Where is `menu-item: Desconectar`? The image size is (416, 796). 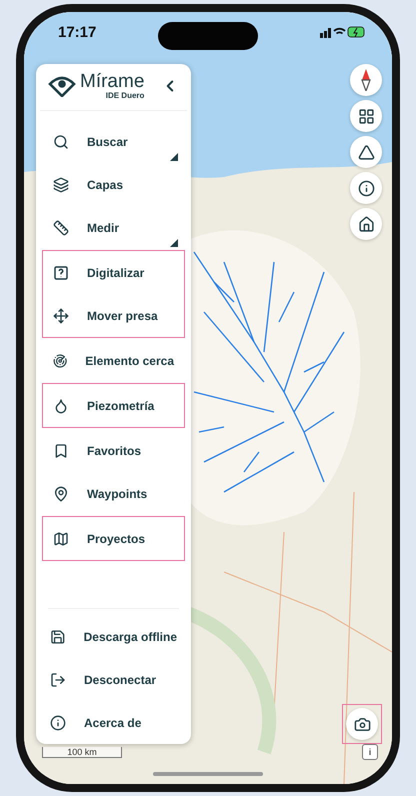
menu-item: Desconectar is located at coordinates (113, 679).